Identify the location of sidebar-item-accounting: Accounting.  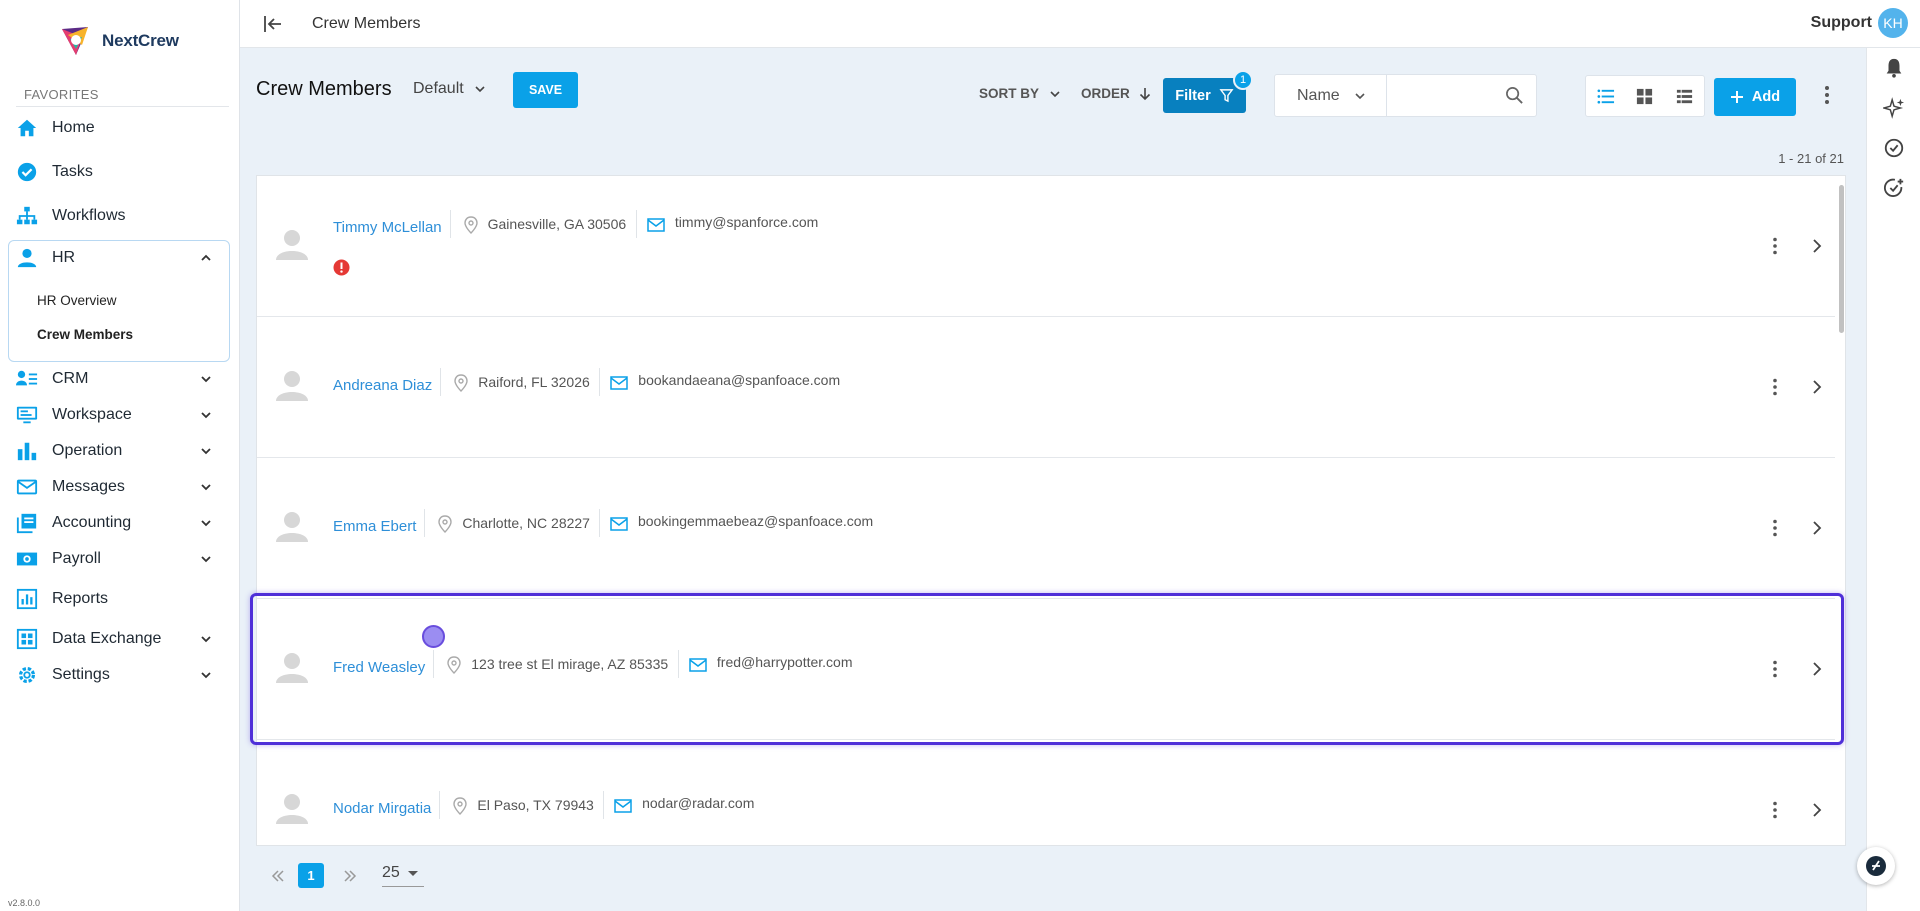
(119, 523).